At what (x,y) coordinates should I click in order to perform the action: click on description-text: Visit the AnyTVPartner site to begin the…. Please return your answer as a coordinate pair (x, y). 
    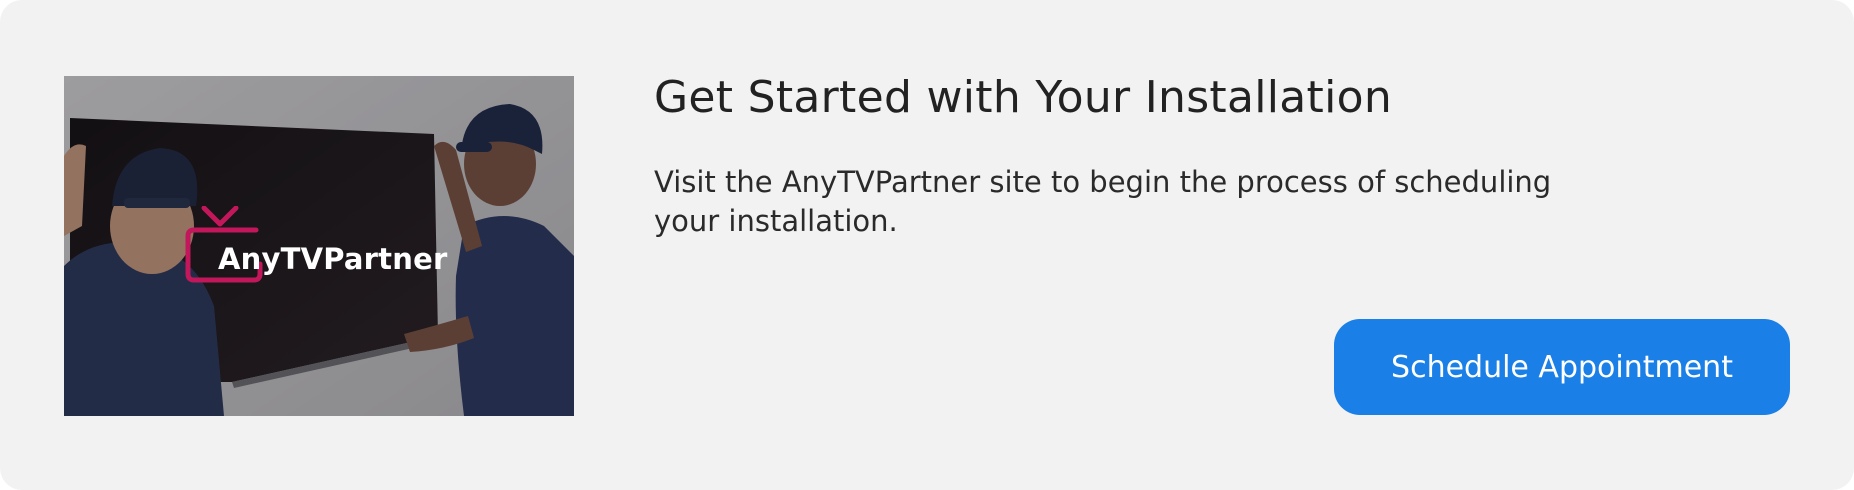
    Looking at the image, I should click on (1103, 201).